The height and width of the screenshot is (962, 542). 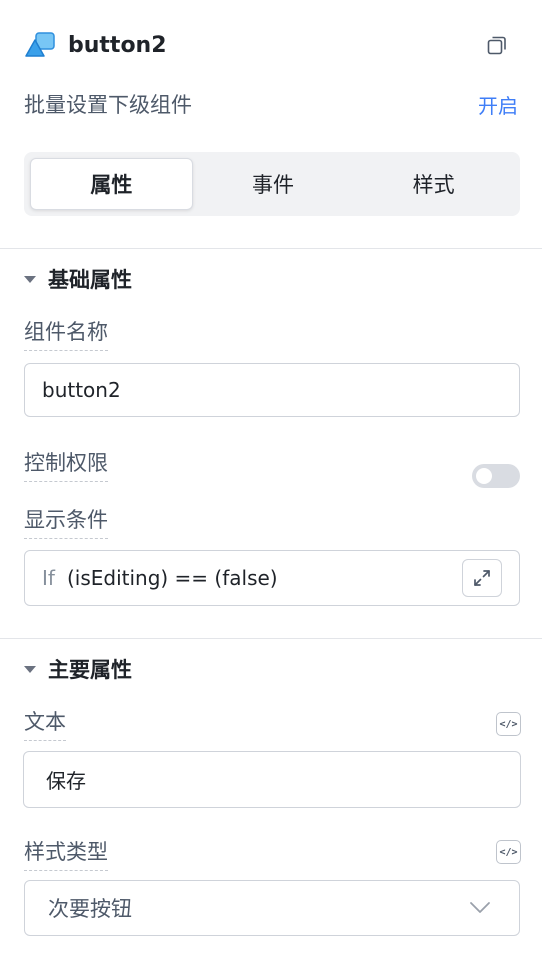 What do you see at coordinates (482, 578) in the screenshot?
I see `expand-icon` at bounding box center [482, 578].